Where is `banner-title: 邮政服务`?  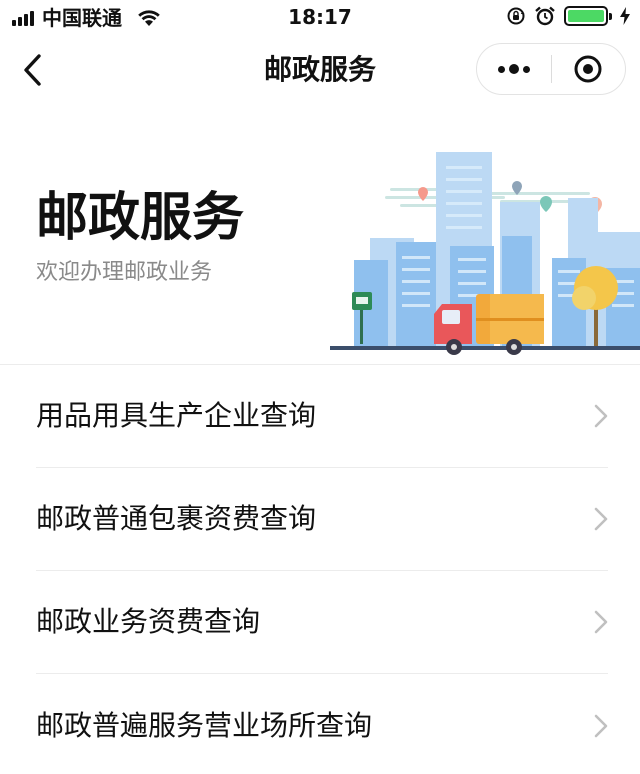
banner-title: 邮政服务 is located at coordinates (140, 218).